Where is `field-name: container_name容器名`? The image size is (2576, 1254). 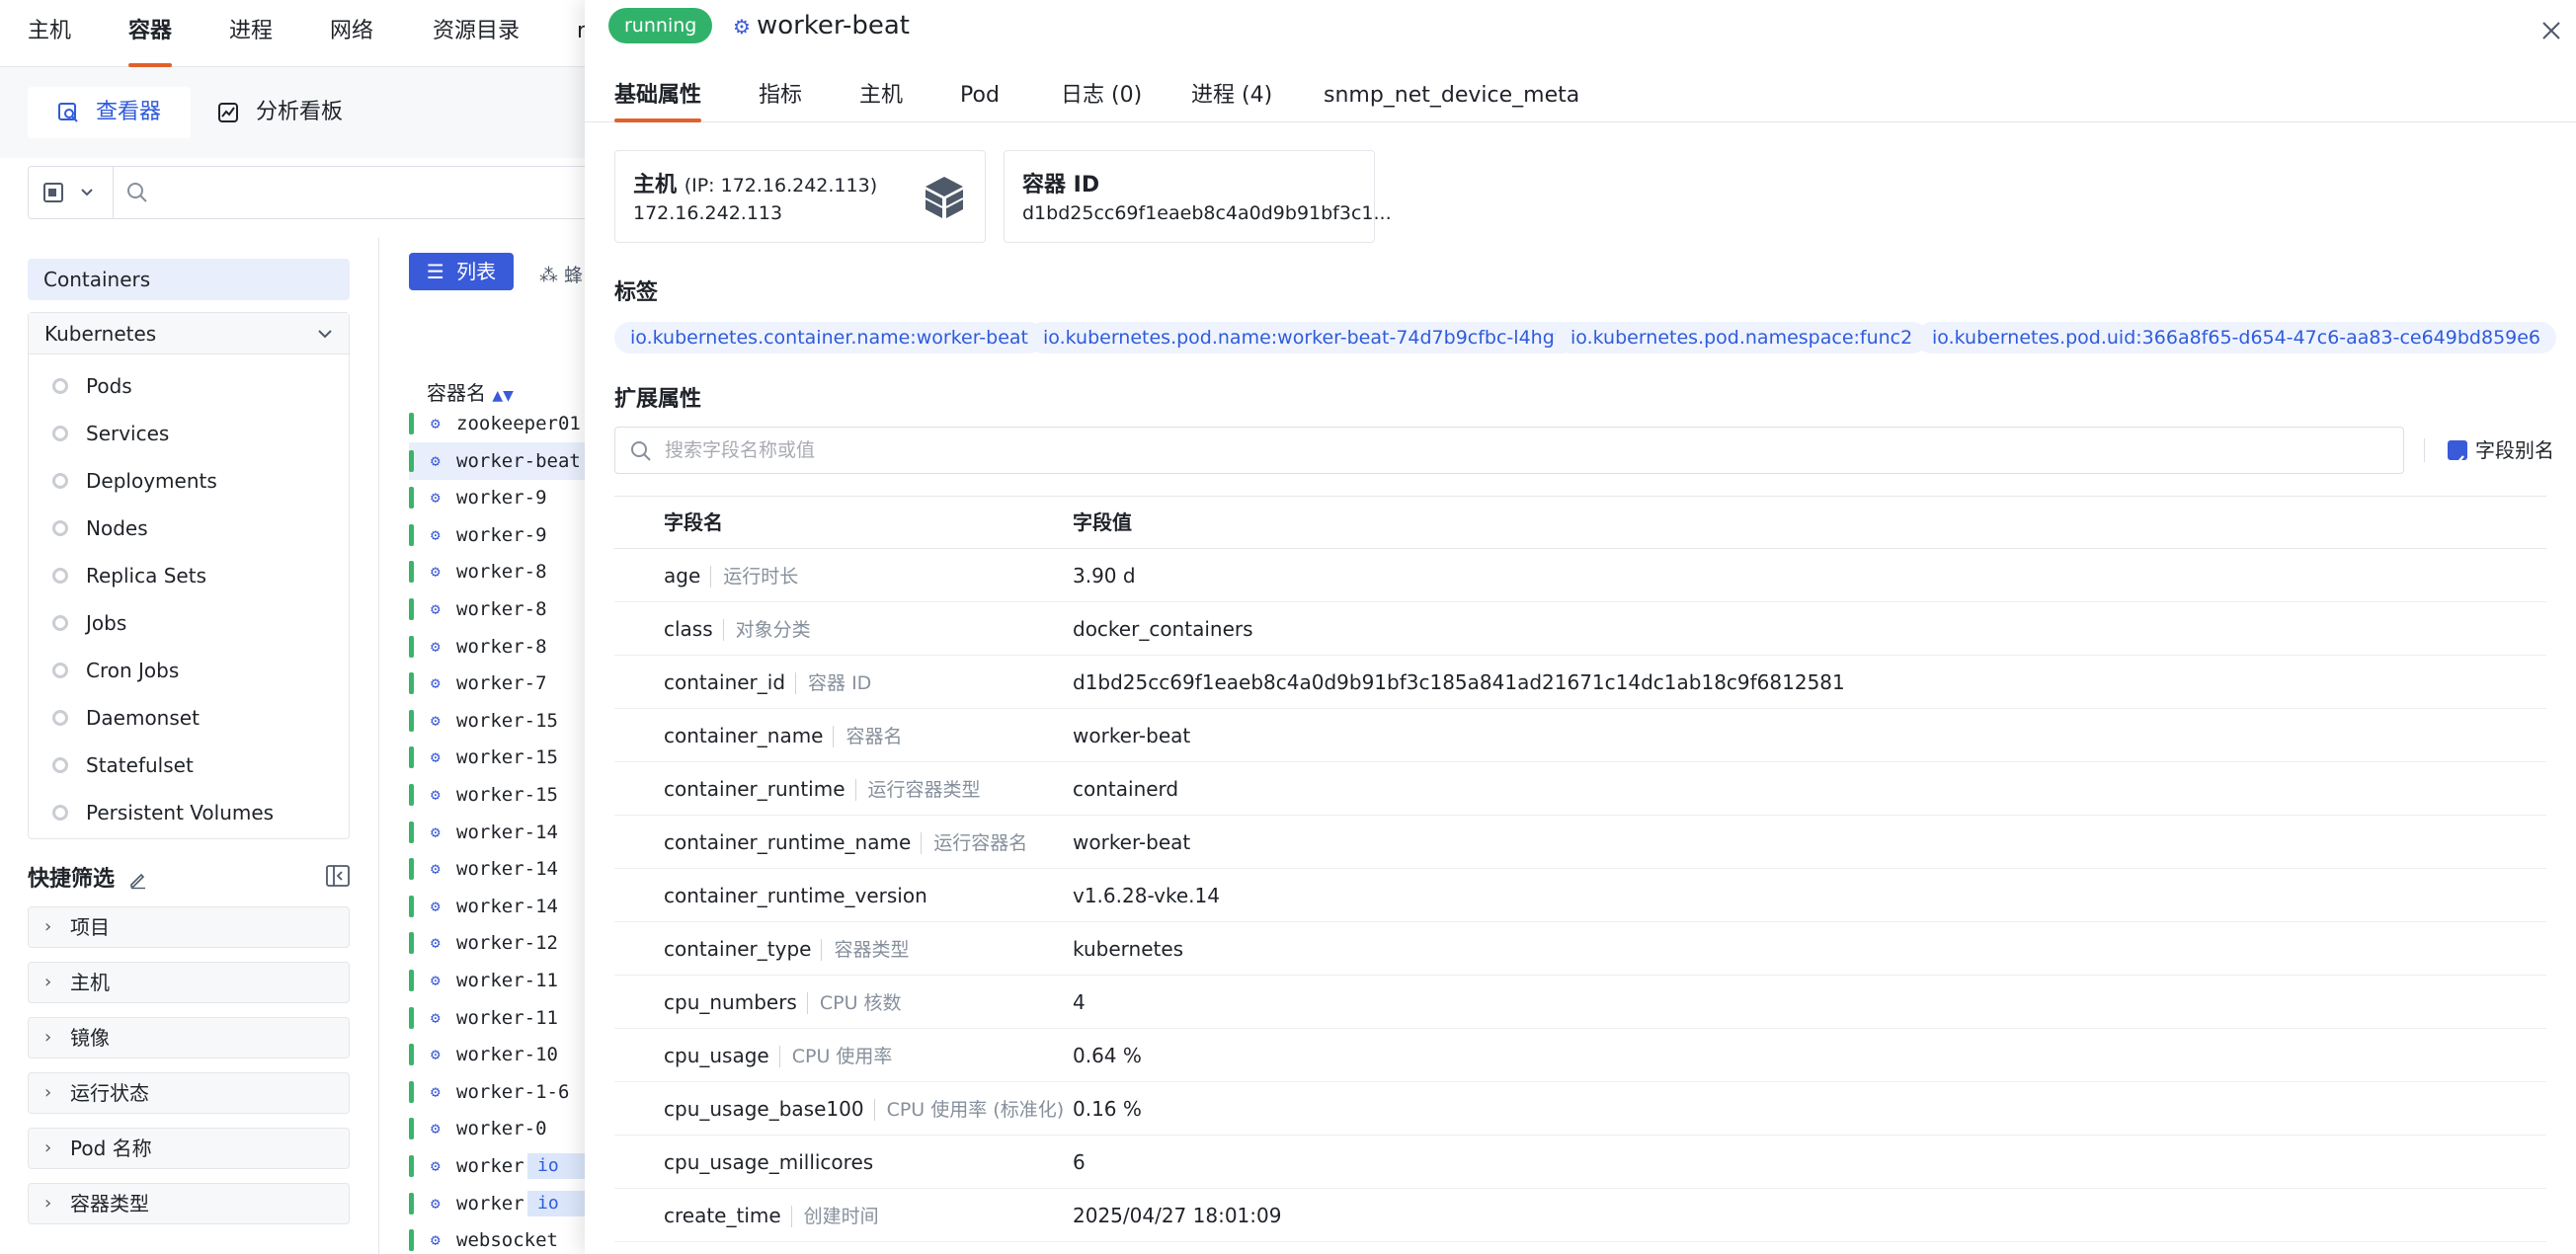
field-name: container_name容器名 is located at coordinates (783, 736).